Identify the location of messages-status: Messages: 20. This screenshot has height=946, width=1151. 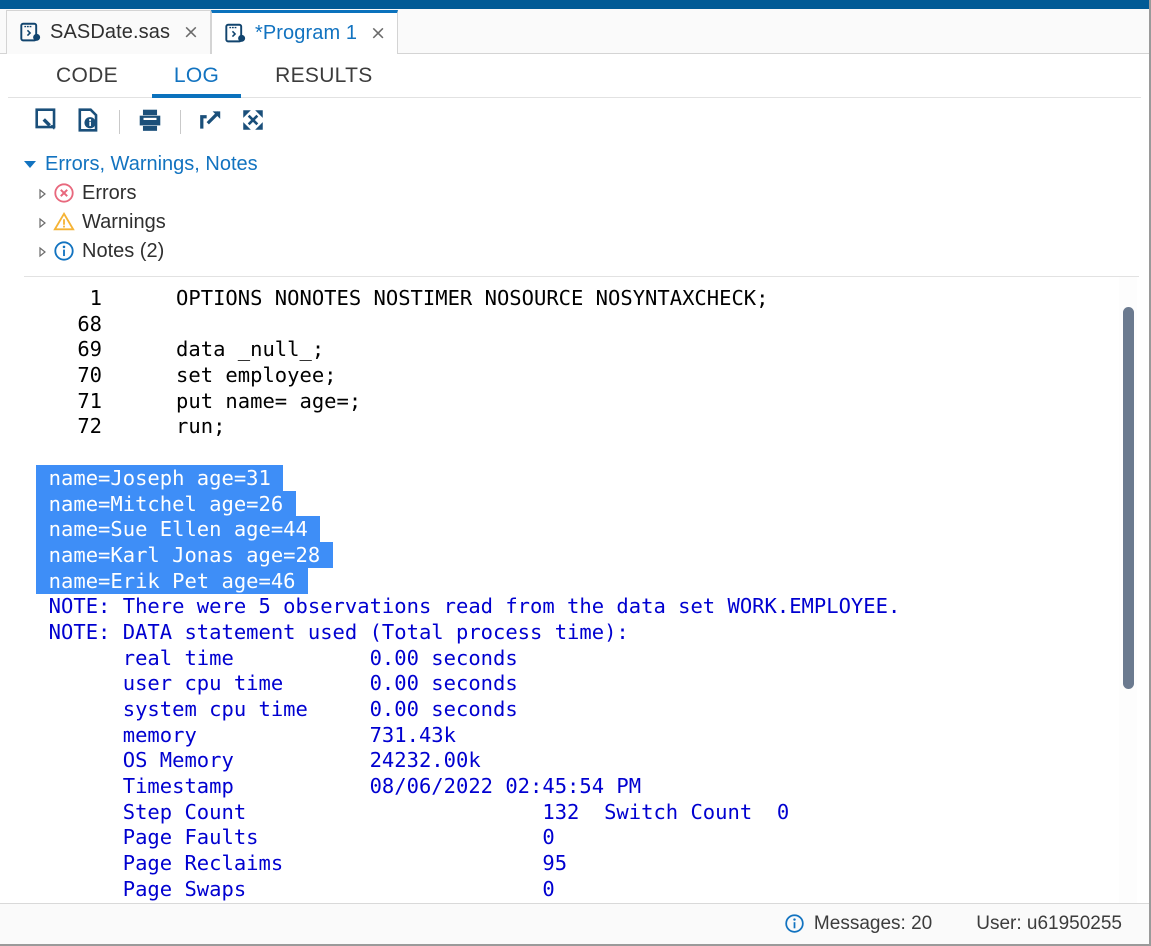
(858, 924).